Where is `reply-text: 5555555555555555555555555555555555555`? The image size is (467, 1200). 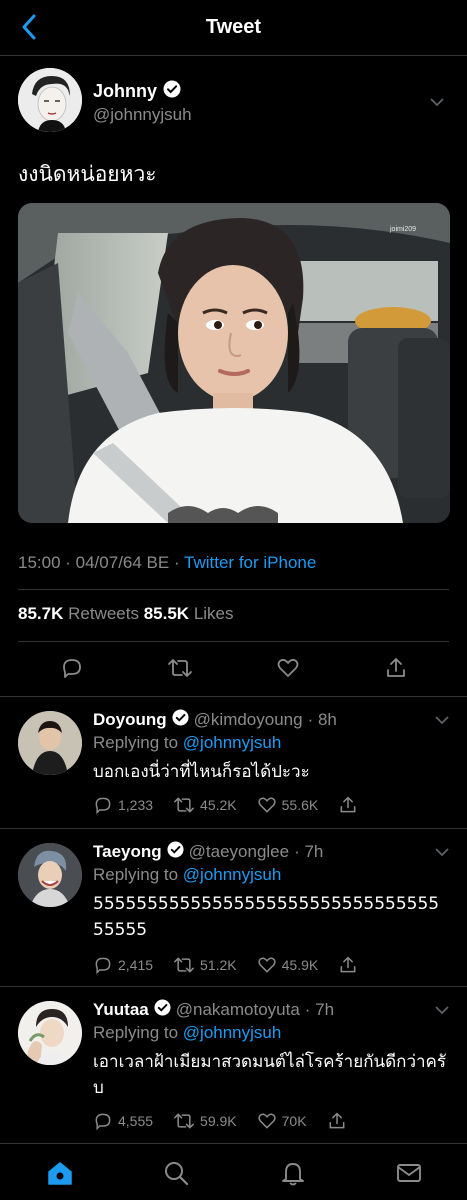 reply-text: 5555555555555555555555555555555555555 is located at coordinates (266, 917).